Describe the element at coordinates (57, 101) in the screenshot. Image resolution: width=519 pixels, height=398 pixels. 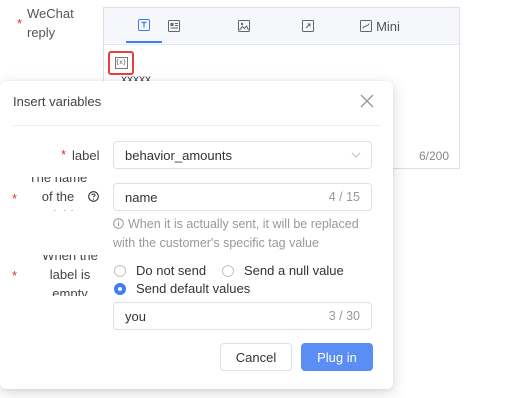
I see `dialog-title: Insert variables` at that location.